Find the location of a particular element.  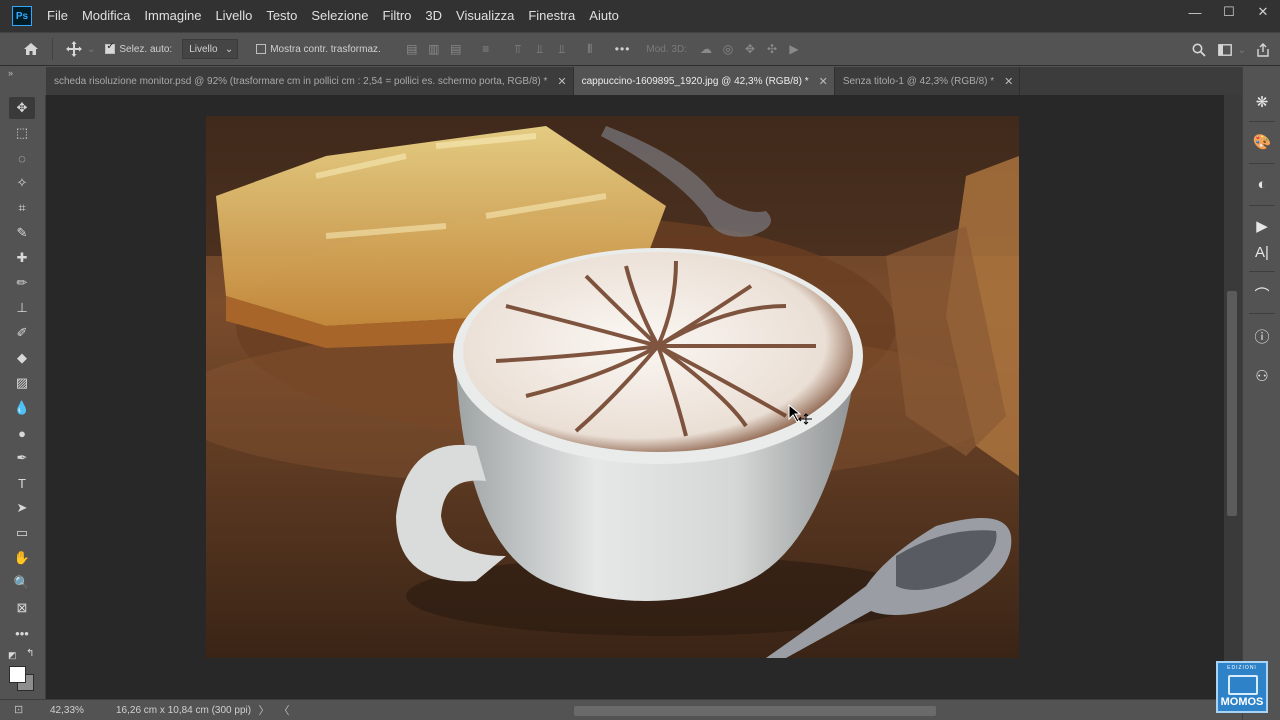

rectangle-tool-icon: ▭ is located at coordinates (22, 533).